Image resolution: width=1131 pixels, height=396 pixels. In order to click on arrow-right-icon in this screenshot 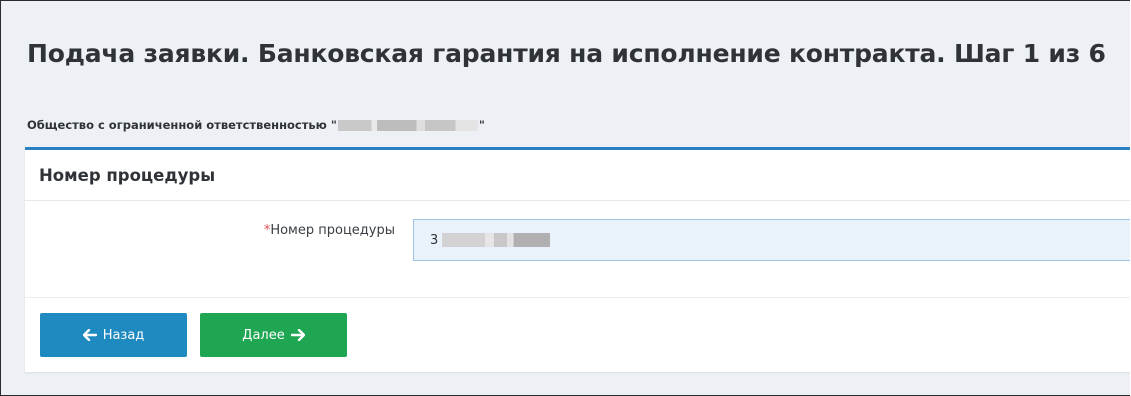, I will do `click(297, 335)`.